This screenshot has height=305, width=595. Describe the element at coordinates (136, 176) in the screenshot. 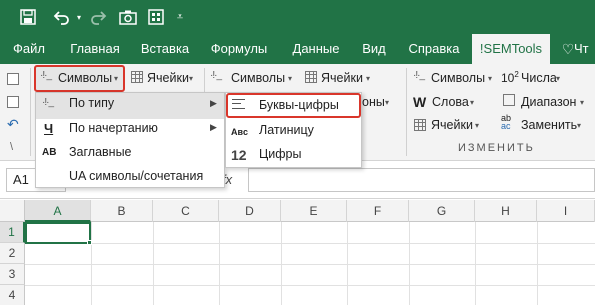

I see `menu-item-ua-symbols: UA символы/сочетания` at that location.